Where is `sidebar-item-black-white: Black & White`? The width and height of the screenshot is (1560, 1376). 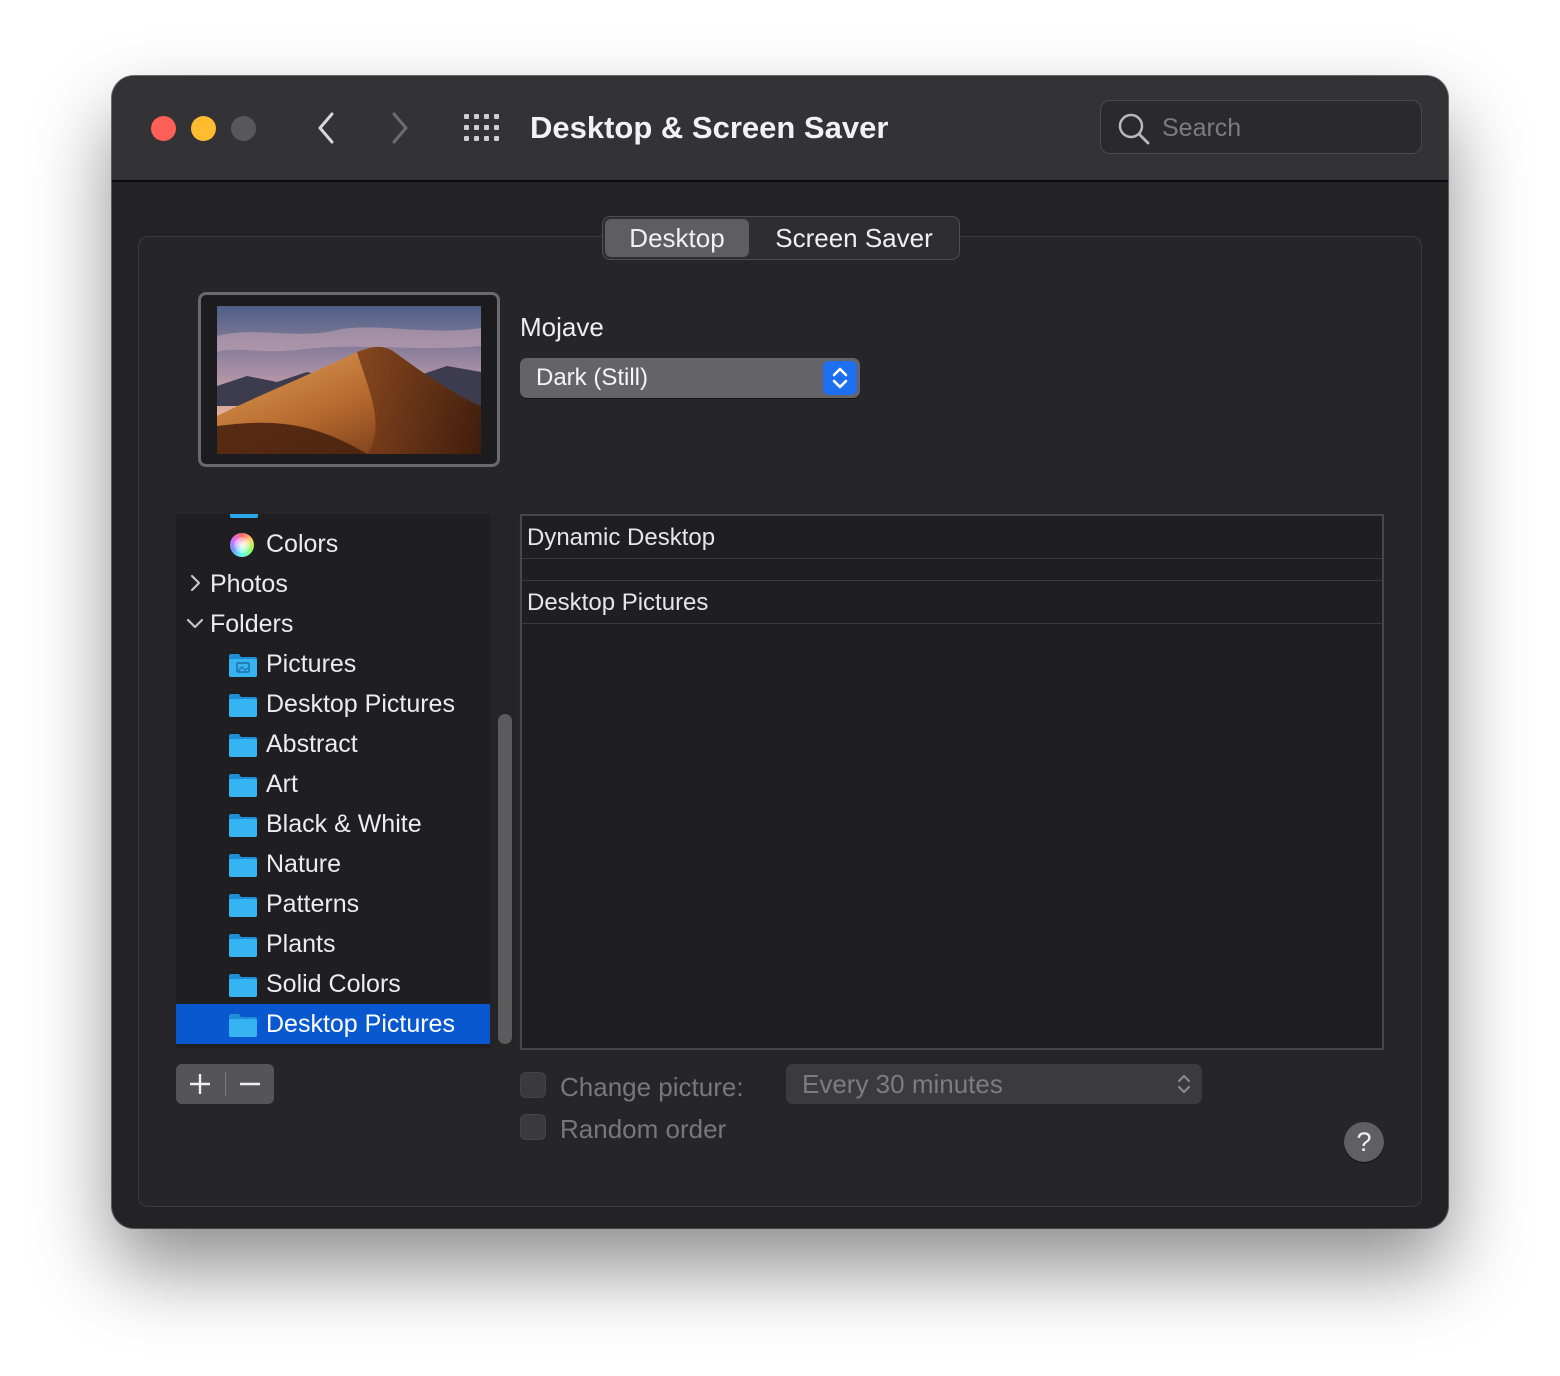
sidebar-item-black-white: Black & White is located at coordinates (333, 824).